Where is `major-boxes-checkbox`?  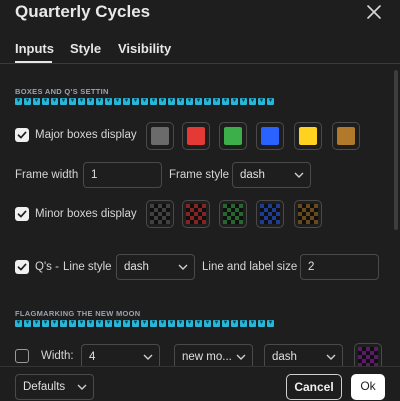
major-boxes-checkbox is located at coordinates (22, 135).